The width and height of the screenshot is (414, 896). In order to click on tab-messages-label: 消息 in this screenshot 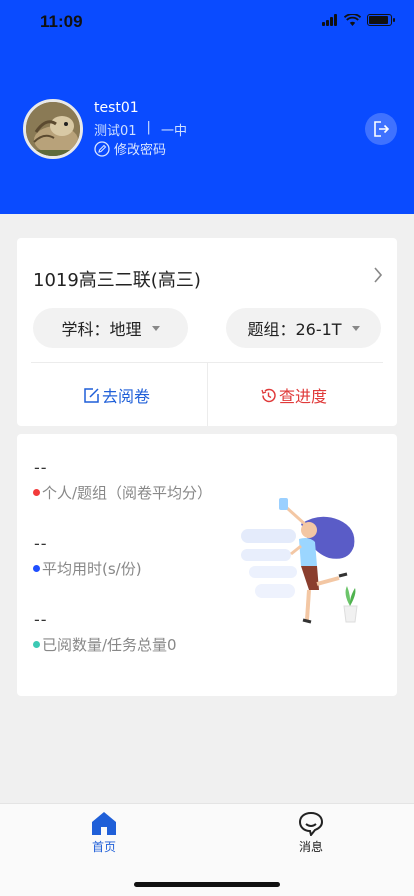, I will do `click(310, 847)`.